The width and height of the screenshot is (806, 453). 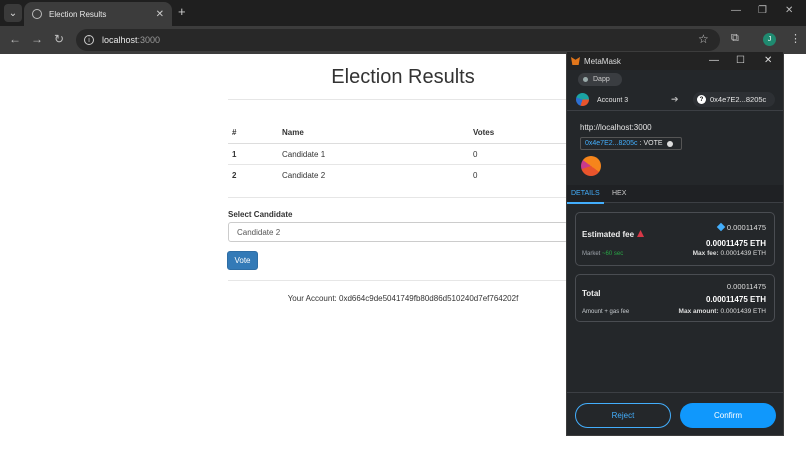 What do you see at coordinates (611, 143) in the screenshot?
I see `contract-address: 0x4e7E2...8205c` at bounding box center [611, 143].